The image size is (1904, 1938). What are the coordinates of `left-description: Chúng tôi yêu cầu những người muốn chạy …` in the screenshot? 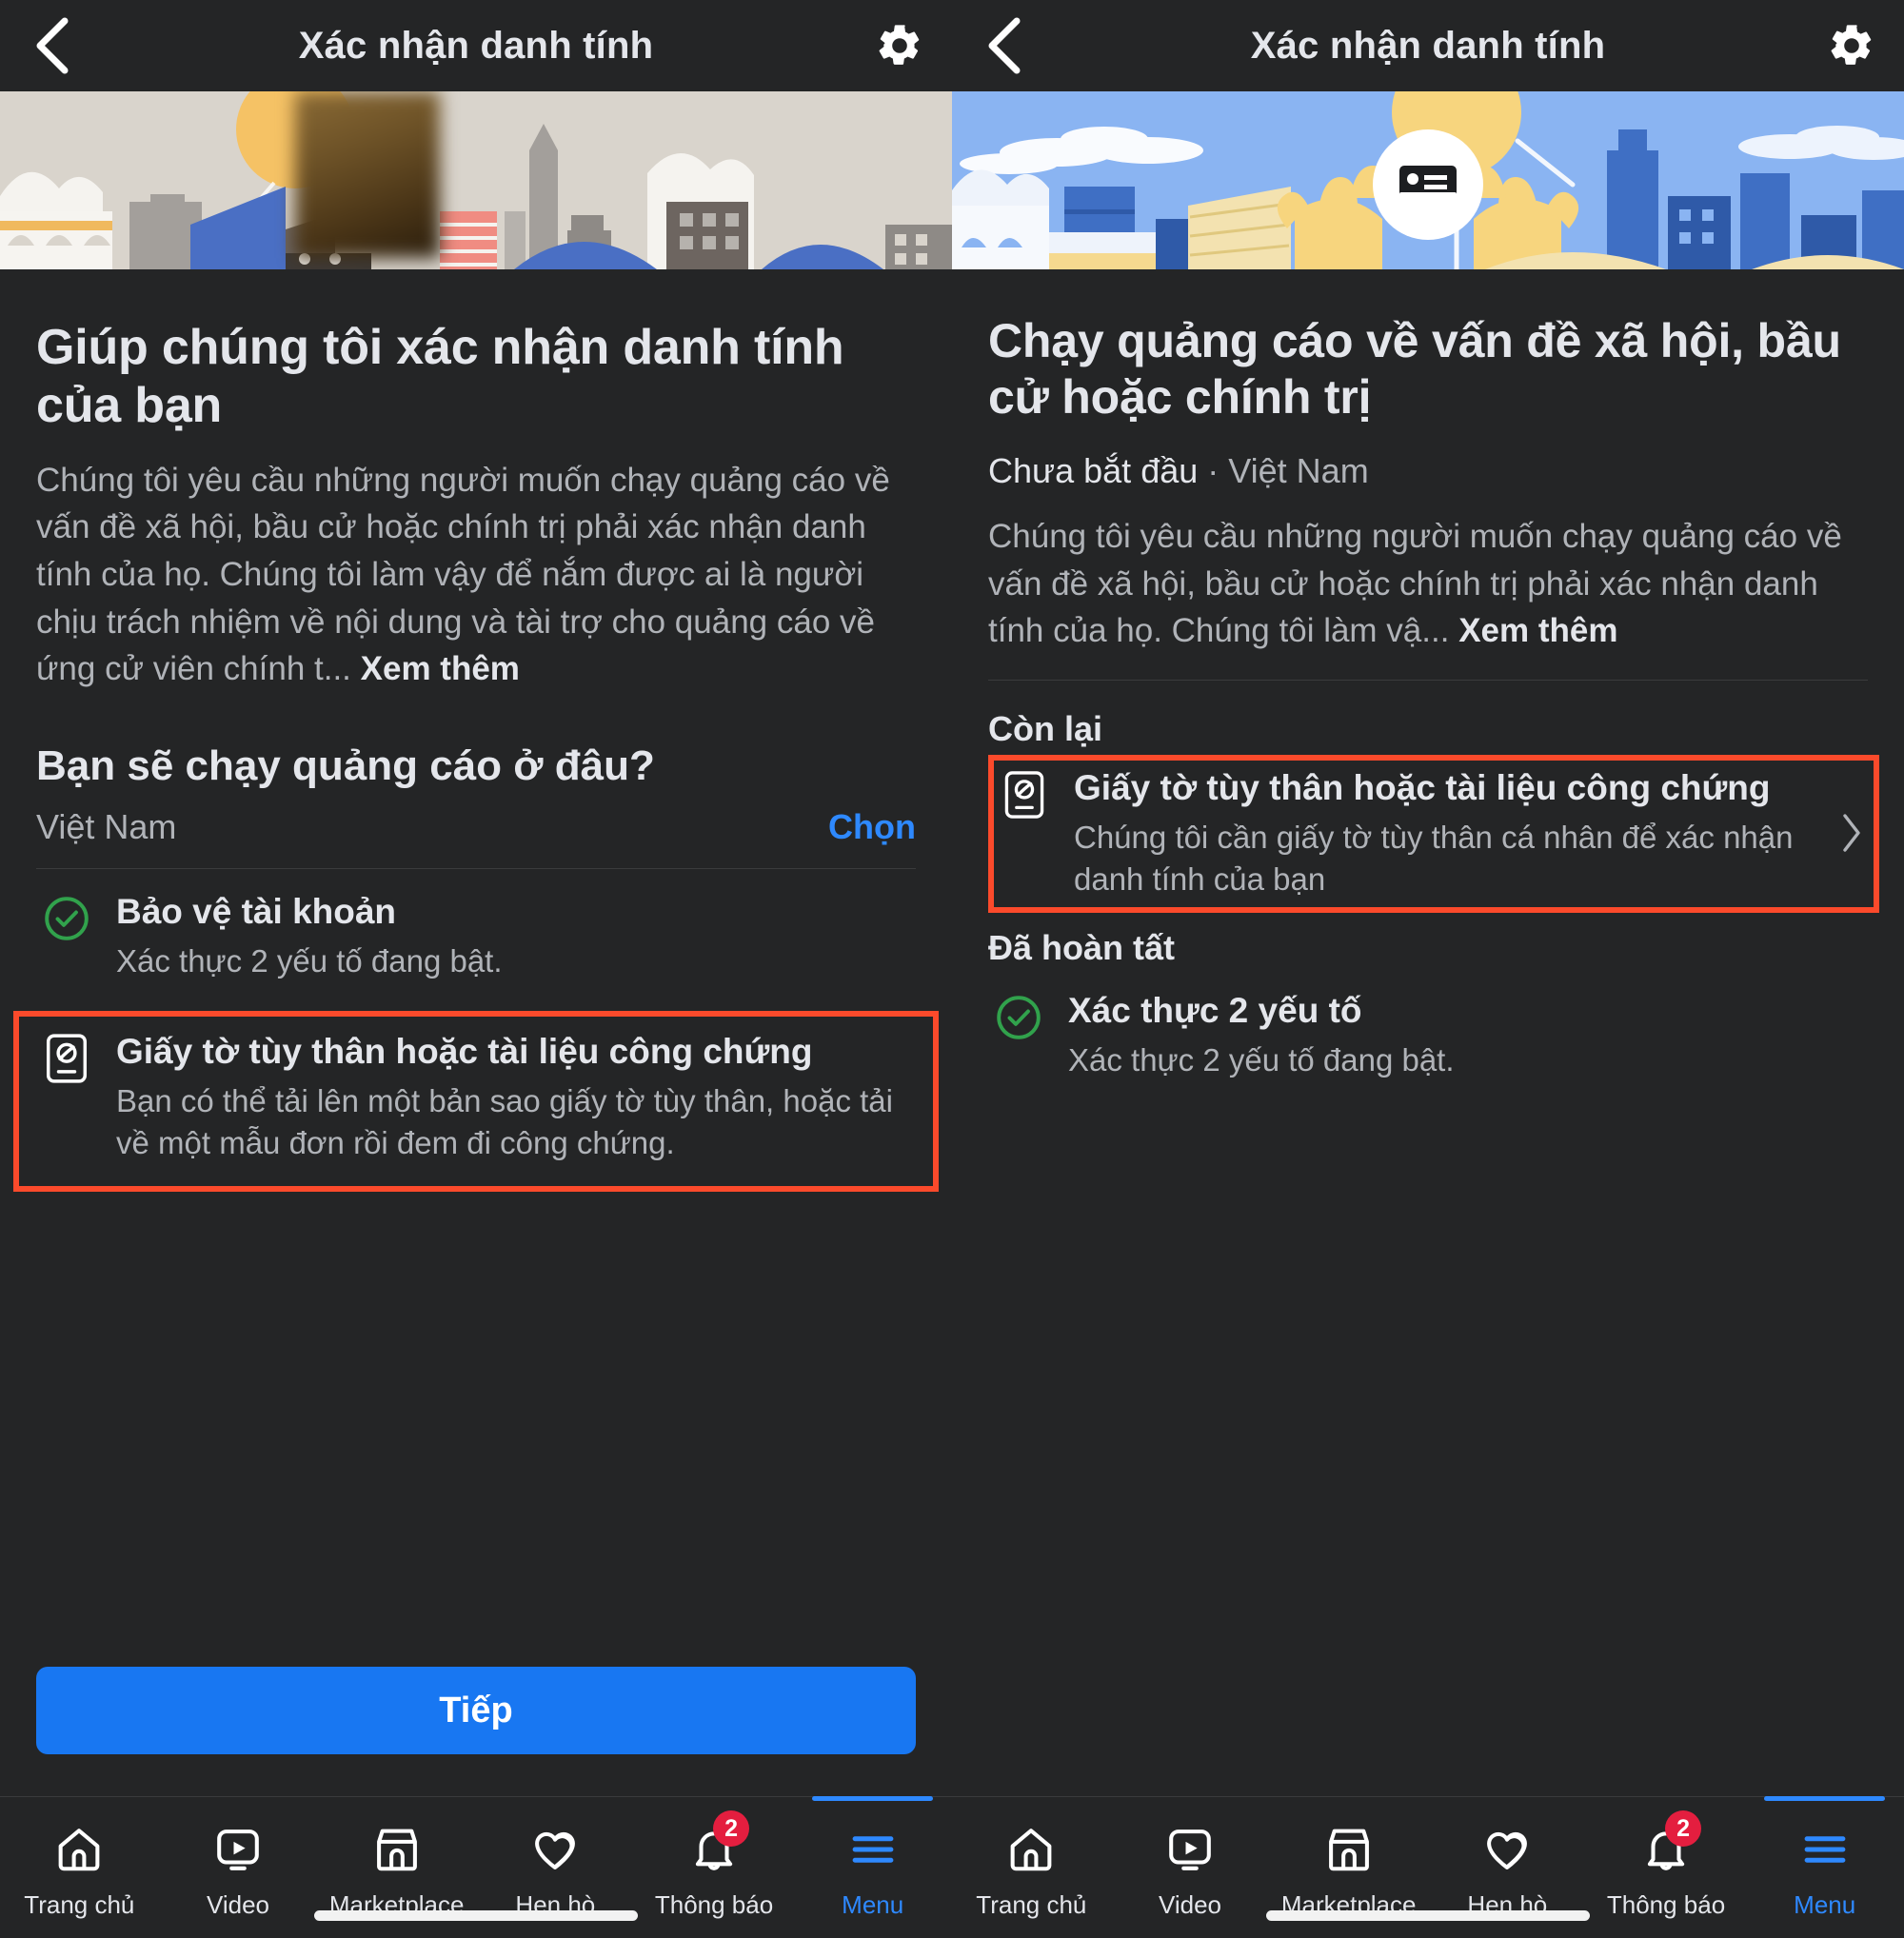 It's located at (476, 575).